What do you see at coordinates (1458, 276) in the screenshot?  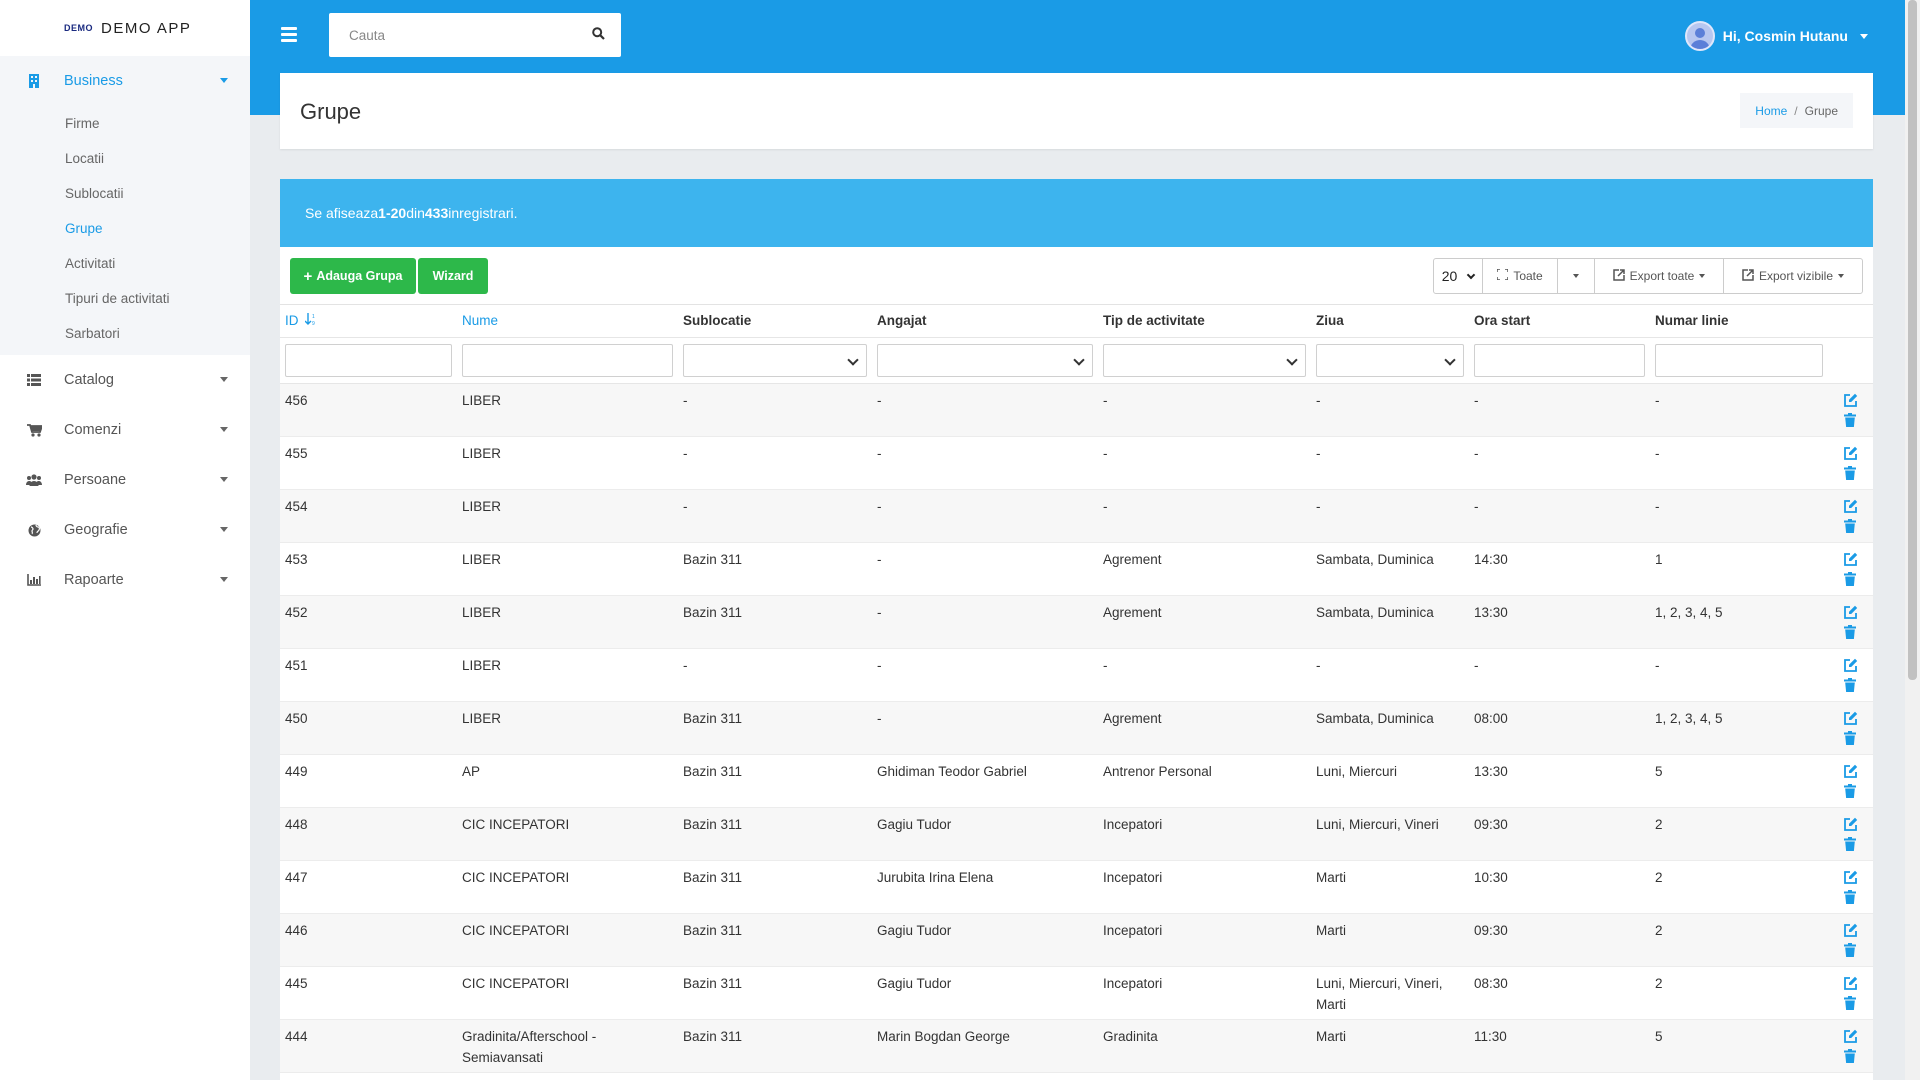 I see `page-size-select: 20` at bounding box center [1458, 276].